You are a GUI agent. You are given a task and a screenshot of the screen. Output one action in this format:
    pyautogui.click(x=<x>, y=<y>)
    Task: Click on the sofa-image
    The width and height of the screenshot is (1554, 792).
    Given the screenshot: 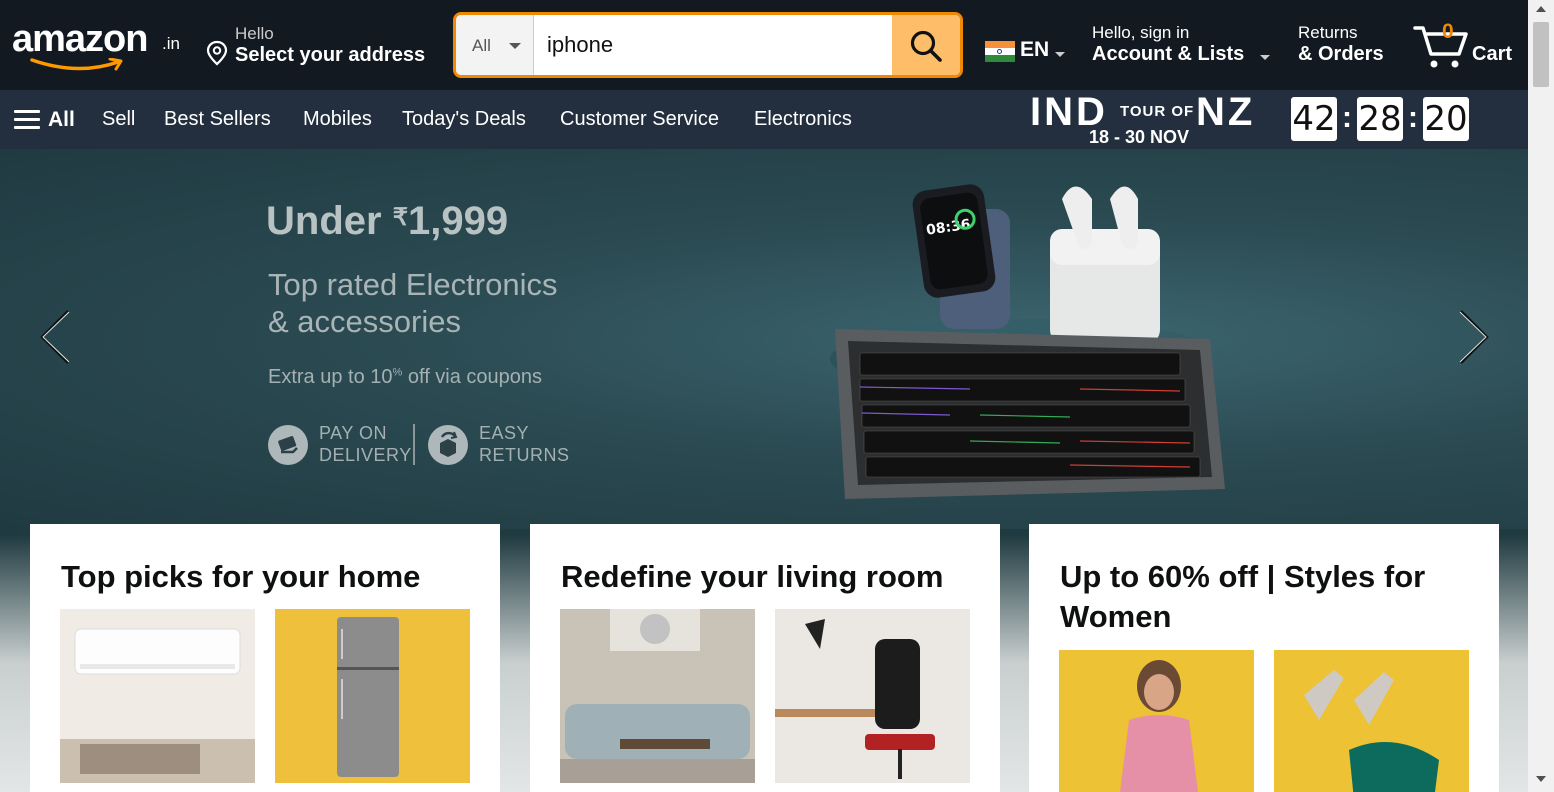 What is the action you would take?
    pyautogui.click(x=657, y=696)
    